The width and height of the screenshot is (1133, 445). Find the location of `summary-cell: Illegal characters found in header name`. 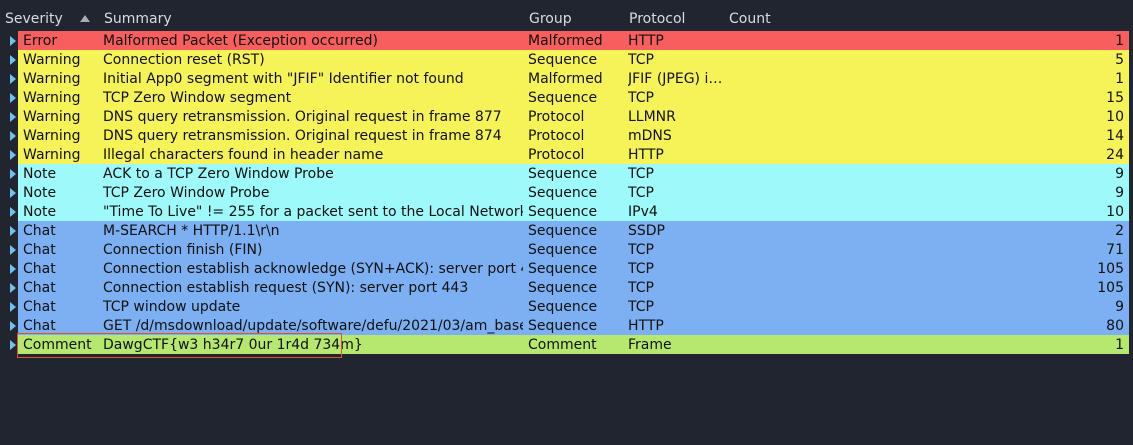

summary-cell: Illegal characters found in header name is located at coordinates (243, 155).